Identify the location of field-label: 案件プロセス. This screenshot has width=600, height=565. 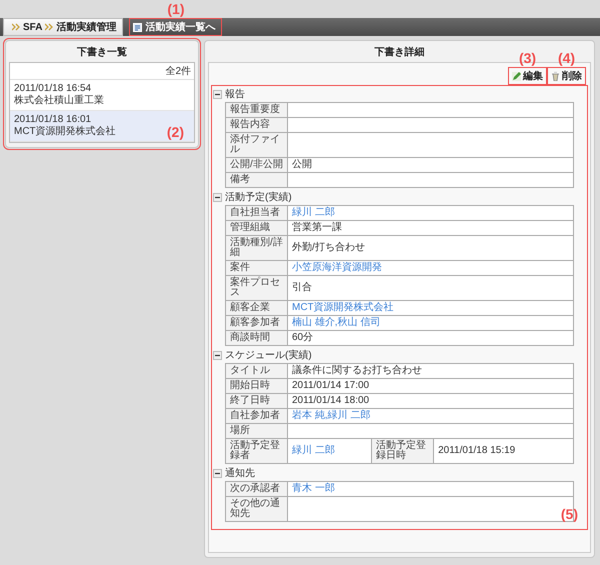
(257, 288).